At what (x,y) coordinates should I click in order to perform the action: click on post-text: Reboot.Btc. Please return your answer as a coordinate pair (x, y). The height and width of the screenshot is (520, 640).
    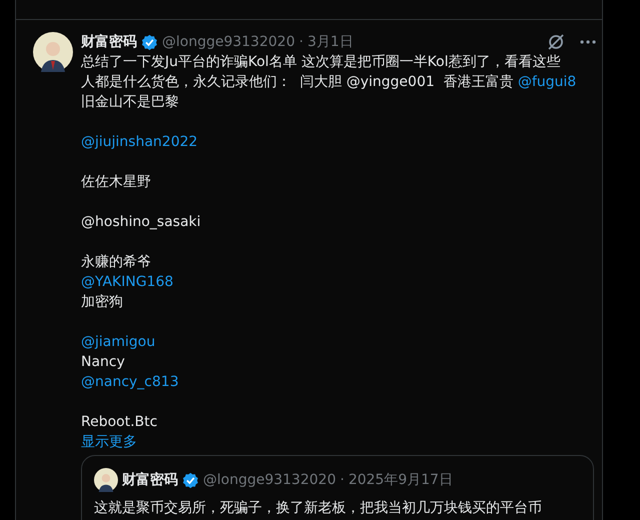
    Looking at the image, I should click on (119, 422).